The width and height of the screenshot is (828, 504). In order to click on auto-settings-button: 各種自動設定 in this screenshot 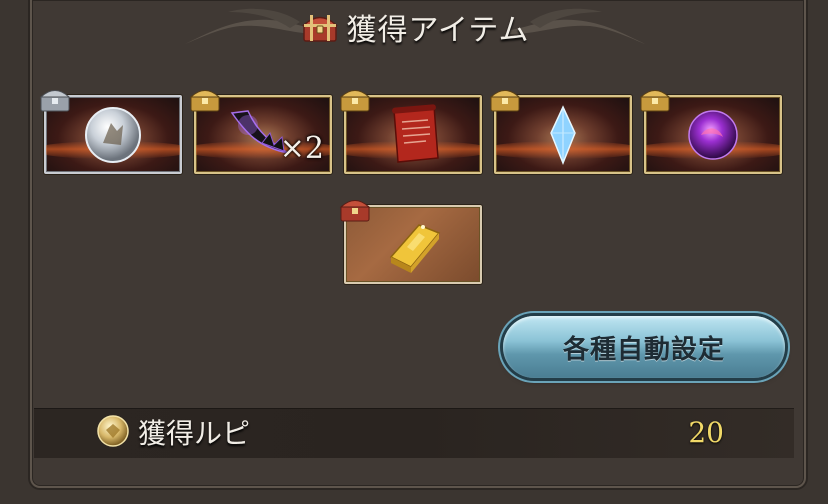, I will do `click(644, 347)`.